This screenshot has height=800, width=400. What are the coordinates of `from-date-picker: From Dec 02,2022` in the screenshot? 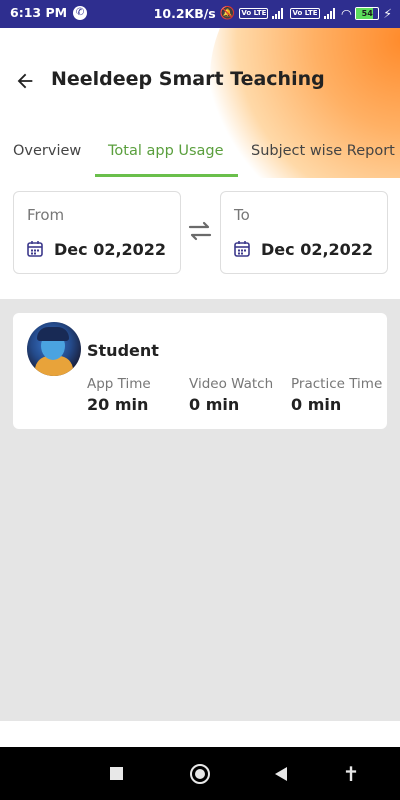 It's located at (97, 232).